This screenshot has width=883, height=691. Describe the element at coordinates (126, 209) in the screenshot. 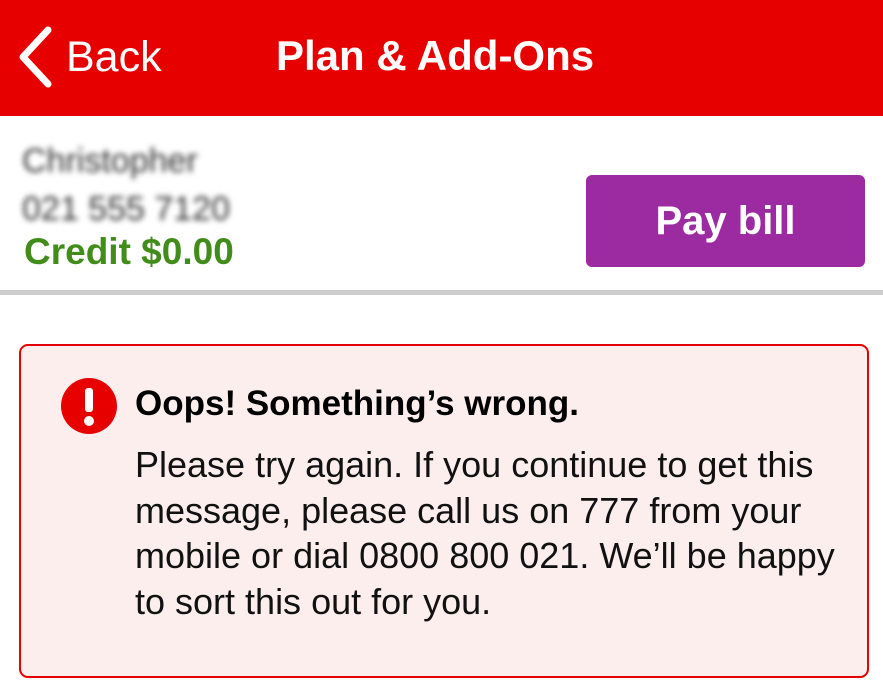

I see `account-number: 021 555 7120` at that location.